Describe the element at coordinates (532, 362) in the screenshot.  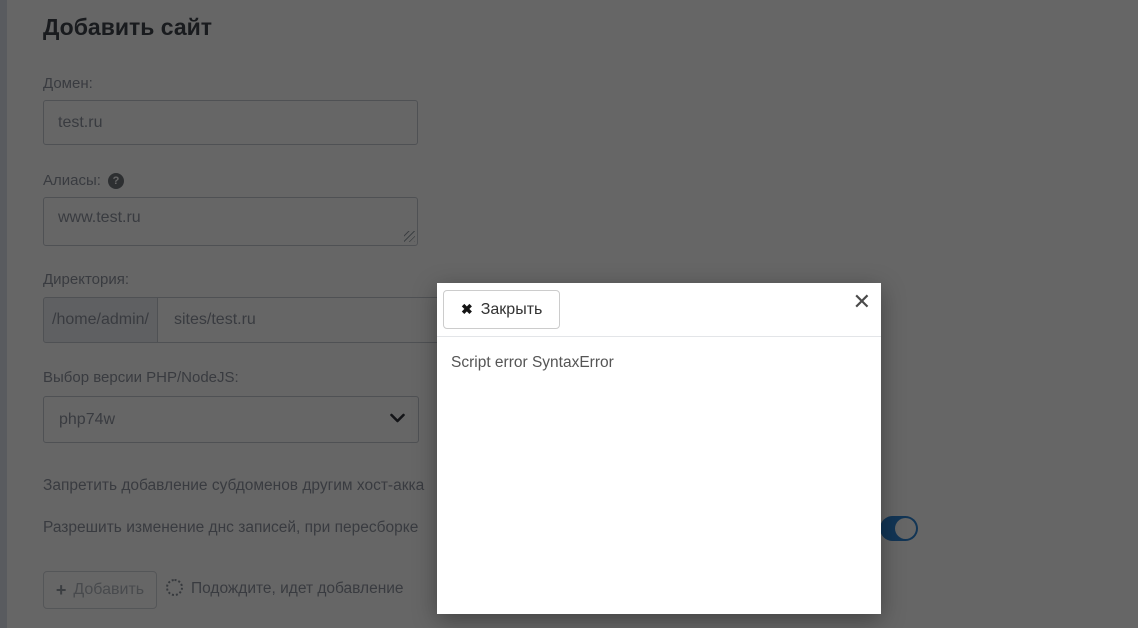
I see `modal-error-text: Script error SyntaxError` at that location.